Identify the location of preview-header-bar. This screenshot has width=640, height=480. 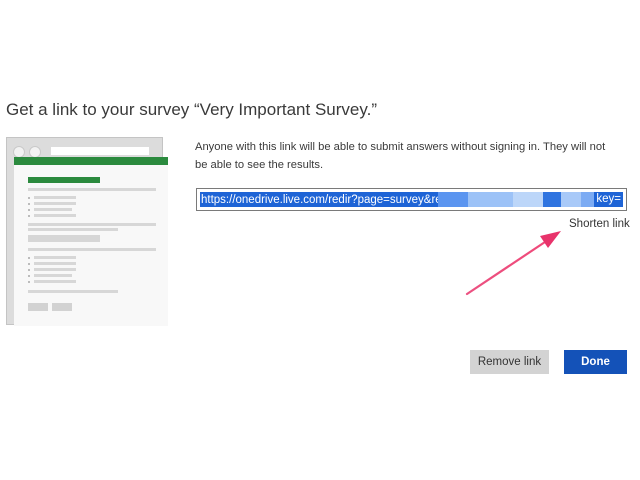
(91, 161).